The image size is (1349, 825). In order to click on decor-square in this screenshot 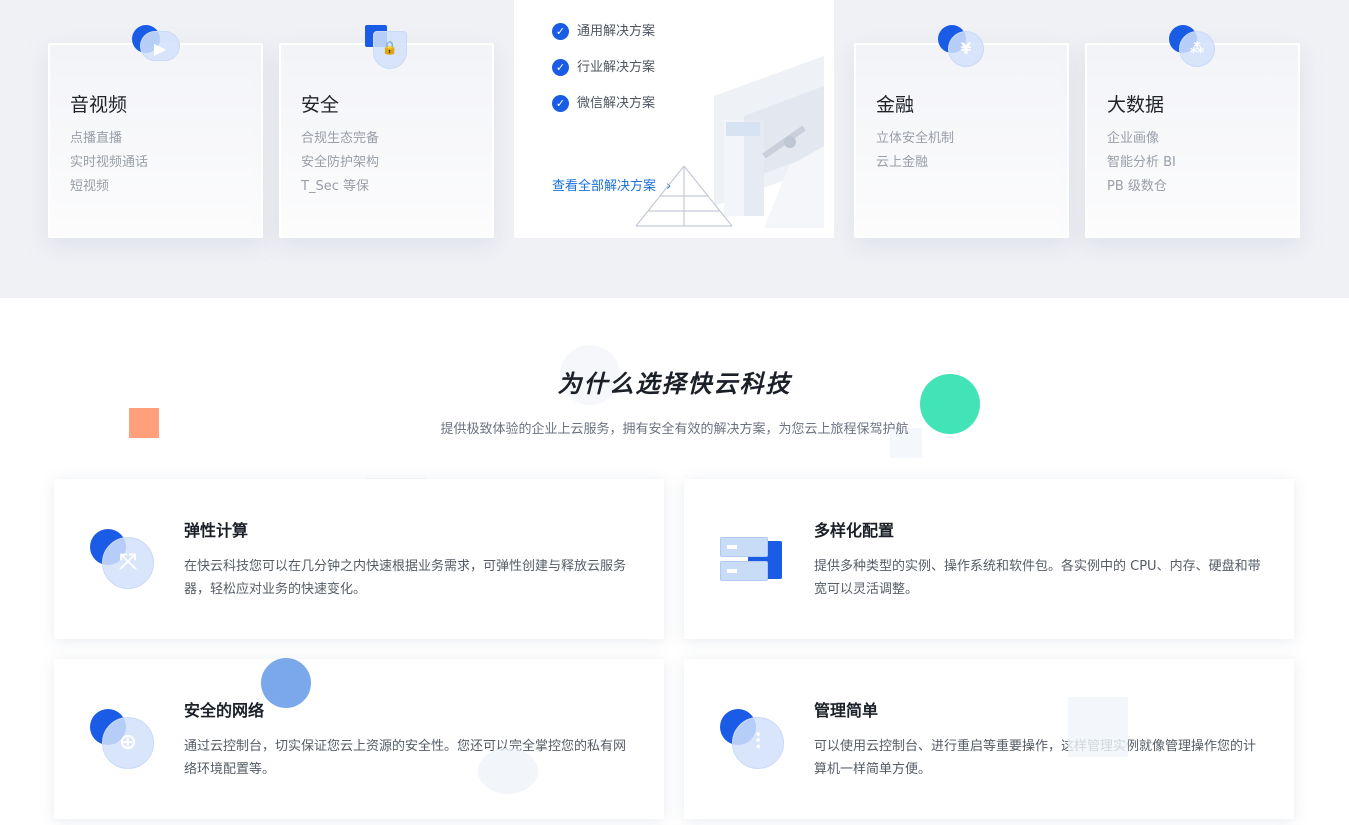, I will do `click(1098, 727)`.